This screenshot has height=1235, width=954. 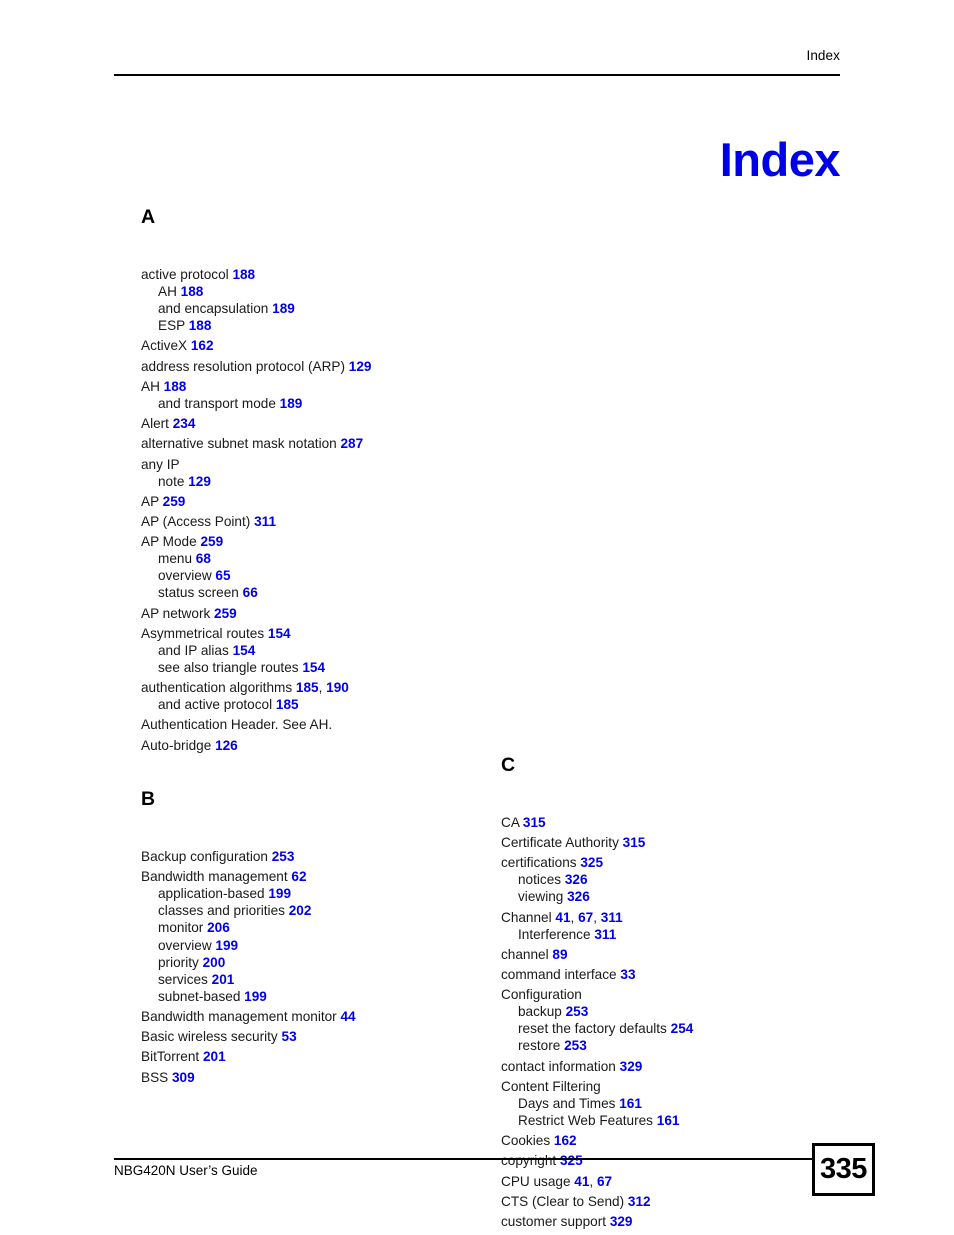 What do you see at coordinates (164, 346) in the screenshot?
I see `index-entry-term: ActiveX` at bounding box center [164, 346].